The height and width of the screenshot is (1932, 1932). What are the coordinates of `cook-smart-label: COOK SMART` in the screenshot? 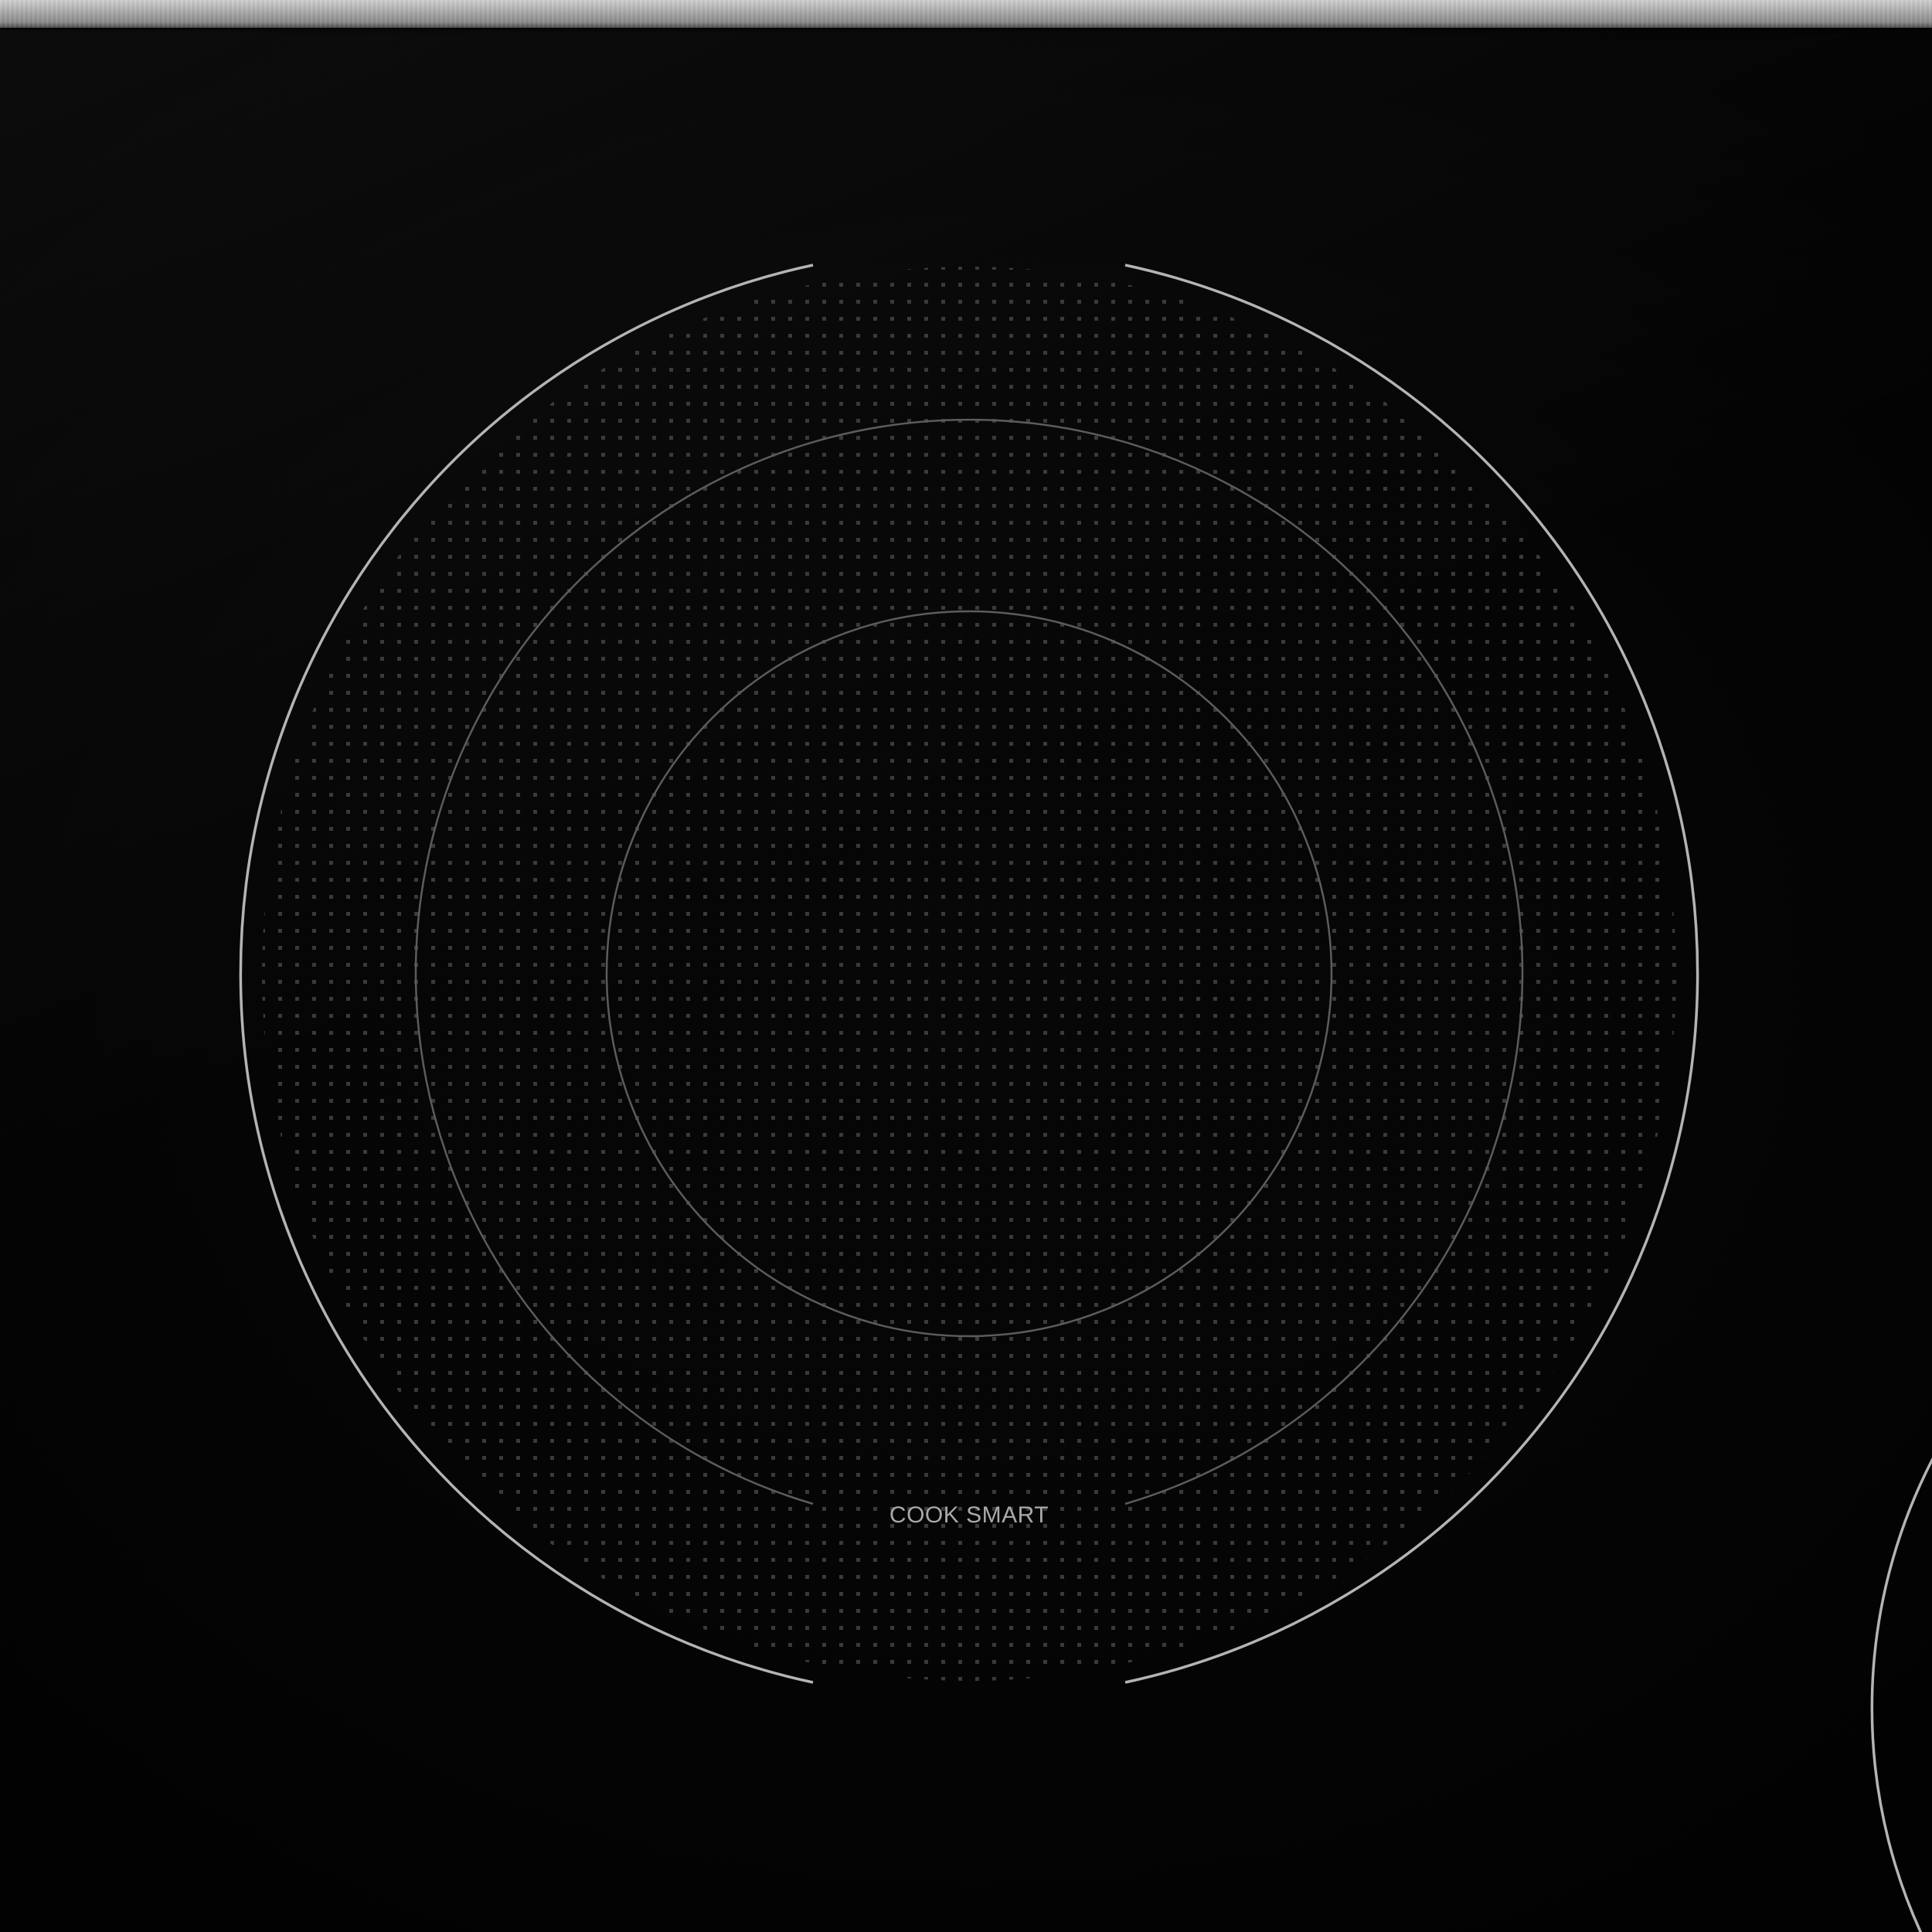 It's located at (969, 1515).